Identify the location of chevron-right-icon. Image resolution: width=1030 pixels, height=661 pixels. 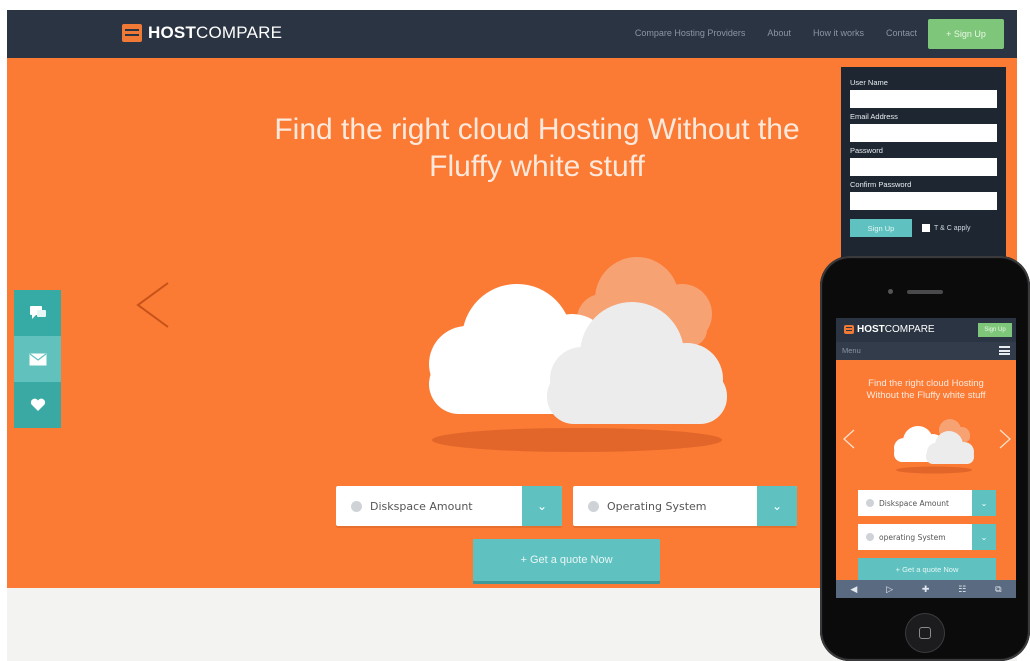
(1005, 439).